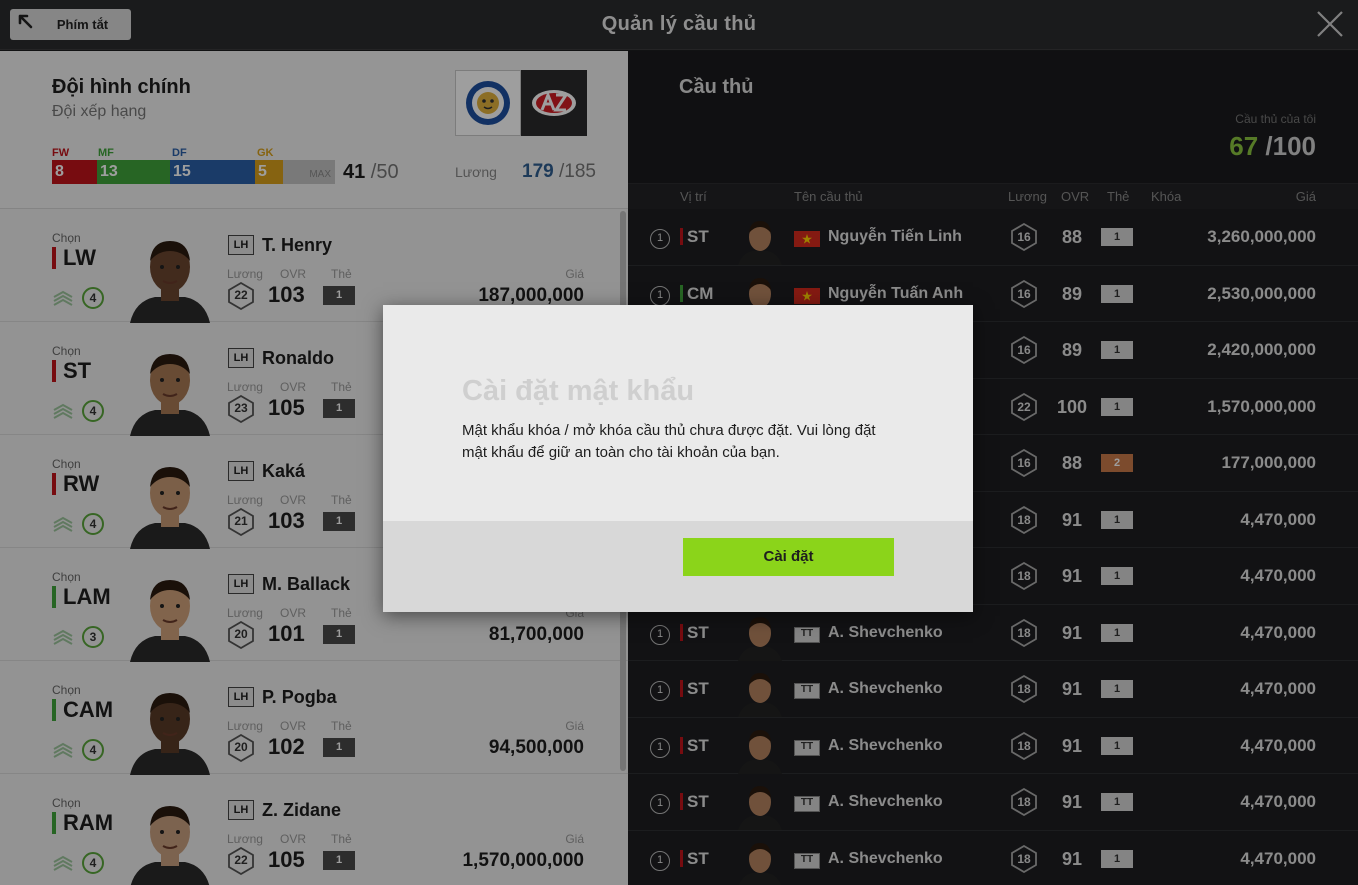 Image resolution: width=1358 pixels, height=885 pixels. I want to click on dialog-title: Cài đặt mật khẩu, so click(578, 391).